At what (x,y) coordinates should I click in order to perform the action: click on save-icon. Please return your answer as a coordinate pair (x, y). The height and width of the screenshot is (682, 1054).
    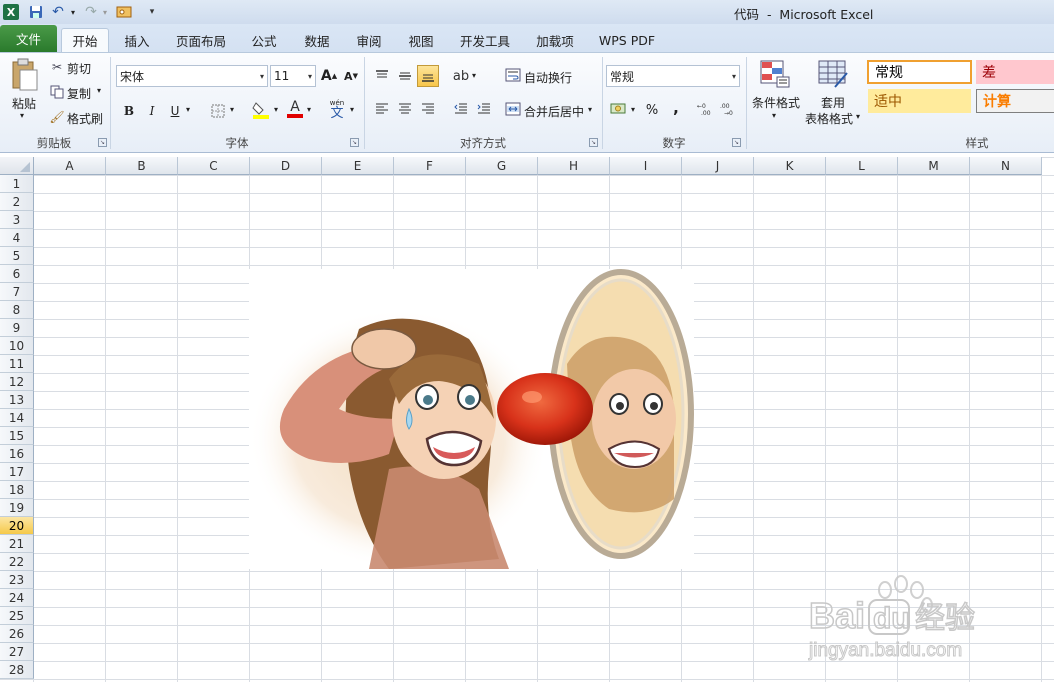
    Looking at the image, I should click on (36, 12).